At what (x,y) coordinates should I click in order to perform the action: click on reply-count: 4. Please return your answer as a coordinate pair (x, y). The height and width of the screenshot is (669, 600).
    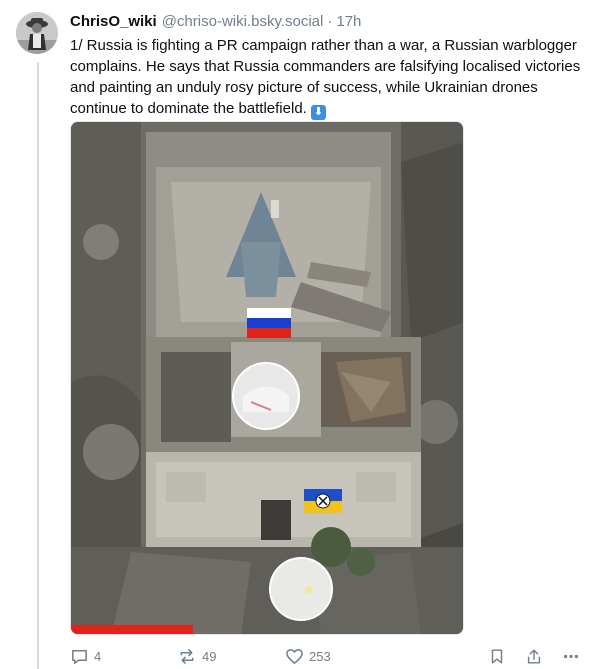
    Looking at the image, I should click on (98, 656).